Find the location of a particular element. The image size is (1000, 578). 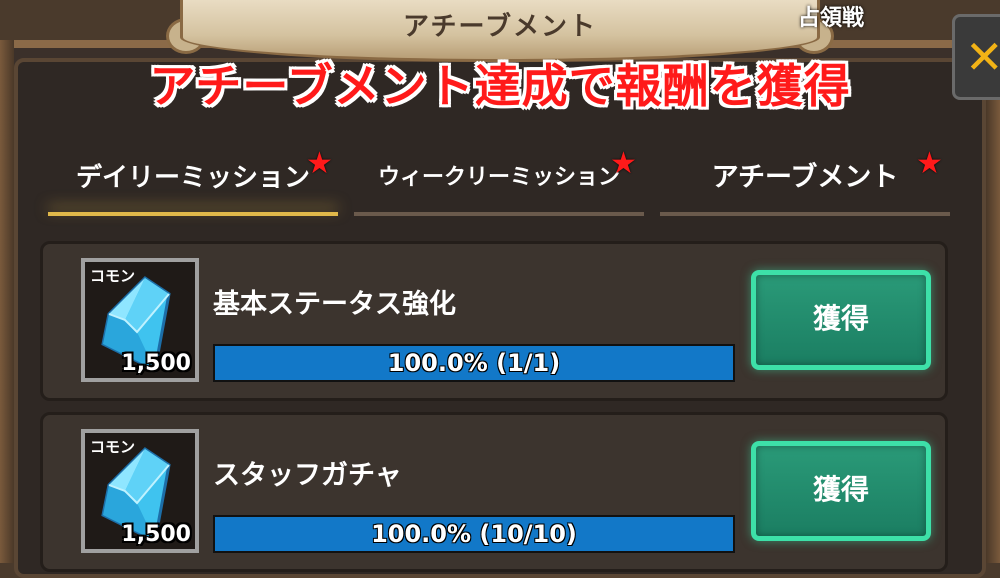

progress-text: 100.0% (1/1) is located at coordinates (474, 363).